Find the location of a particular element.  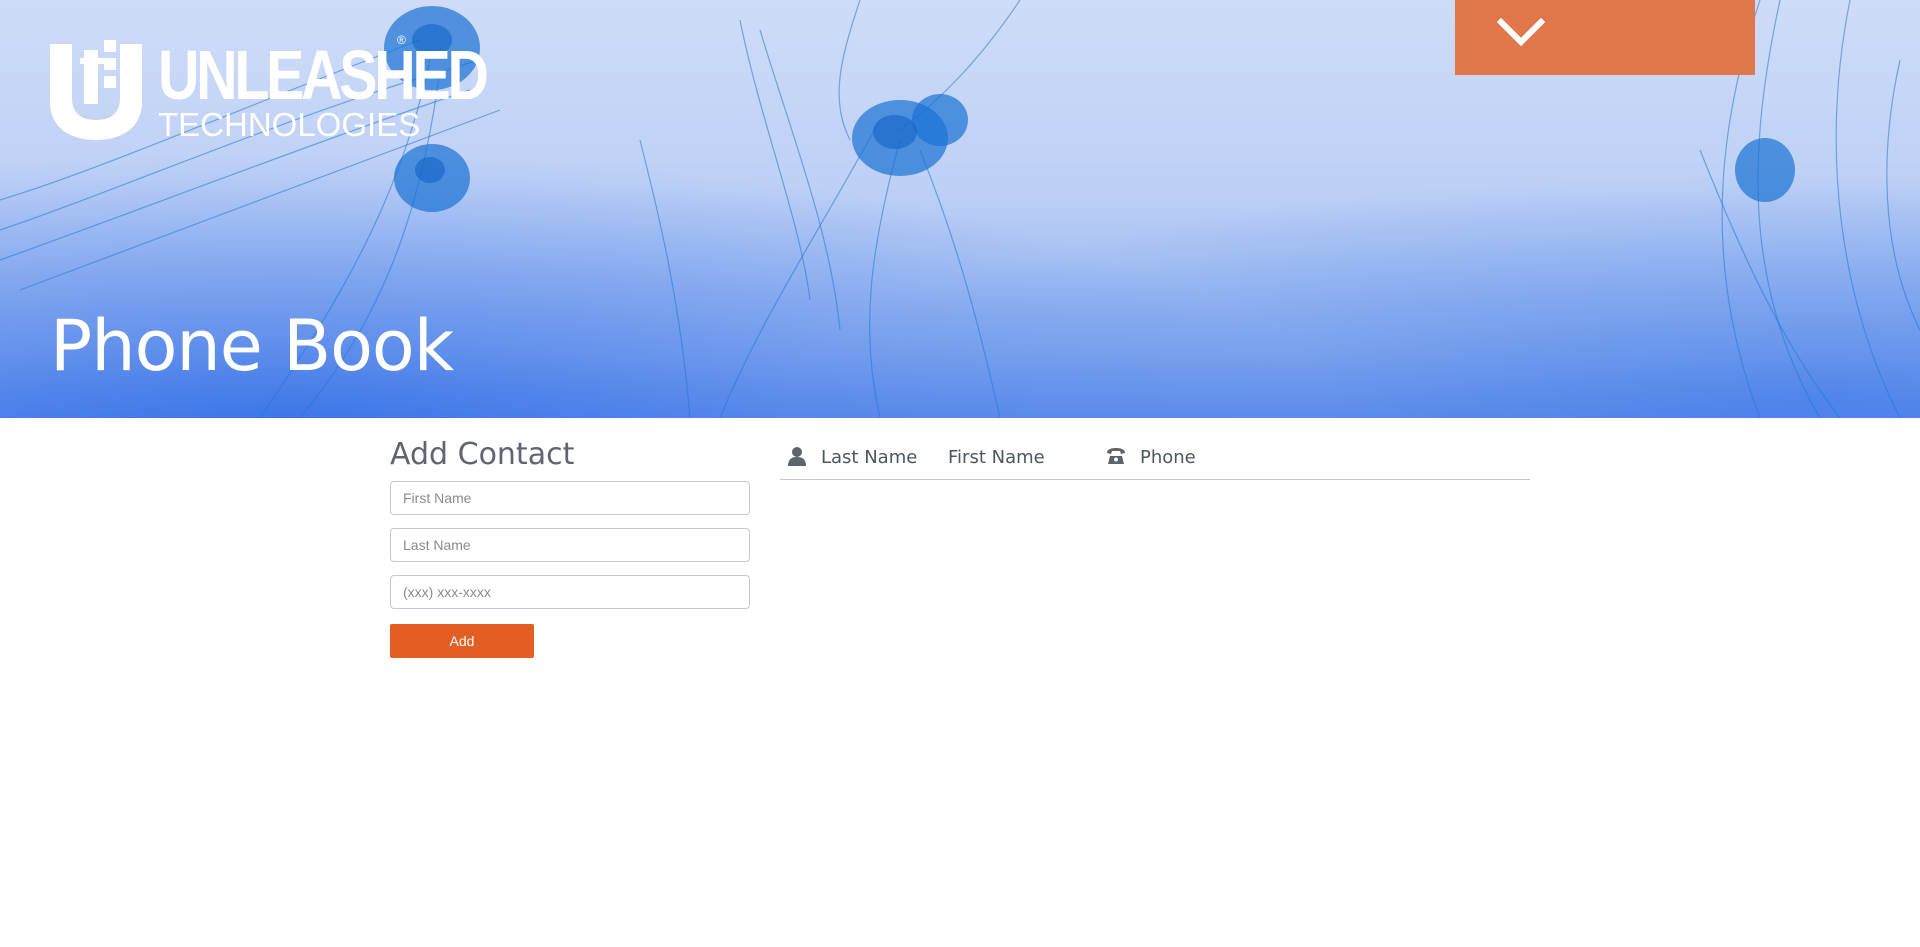

menu-toggle-button is located at coordinates (1605, 37).